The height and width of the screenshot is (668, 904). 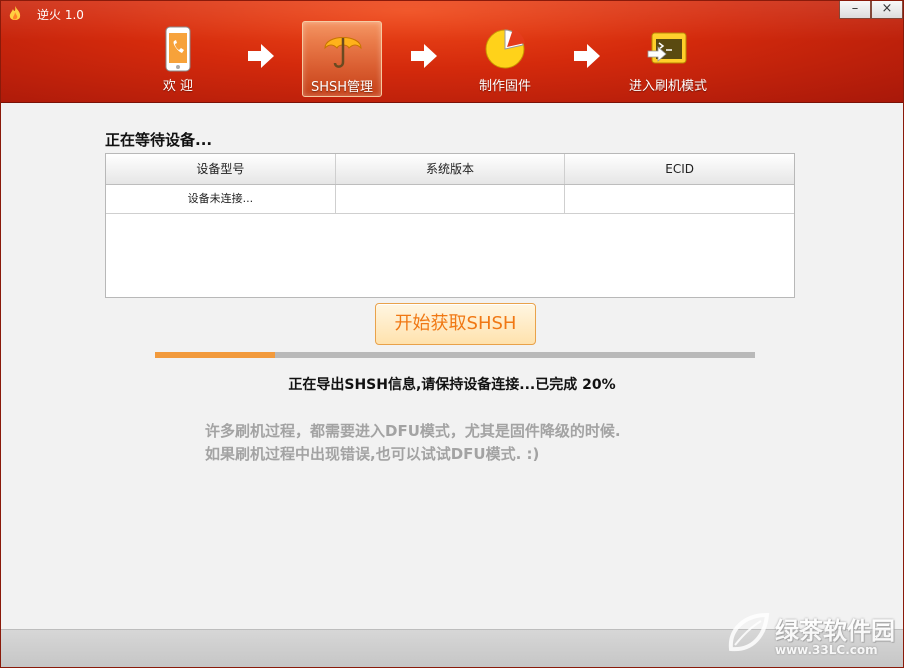 What do you see at coordinates (679, 169) in the screenshot?
I see `column-header-ecid: ECID` at bounding box center [679, 169].